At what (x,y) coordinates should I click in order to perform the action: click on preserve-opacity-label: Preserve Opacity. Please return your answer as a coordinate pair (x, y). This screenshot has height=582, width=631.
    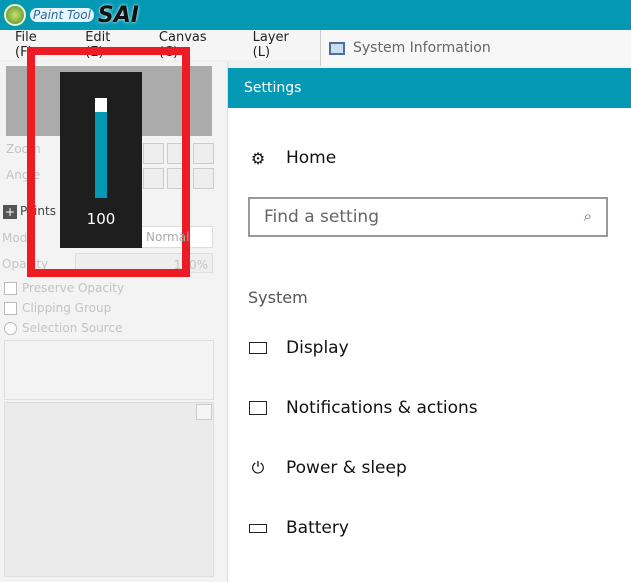
    Looking at the image, I should click on (73, 288).